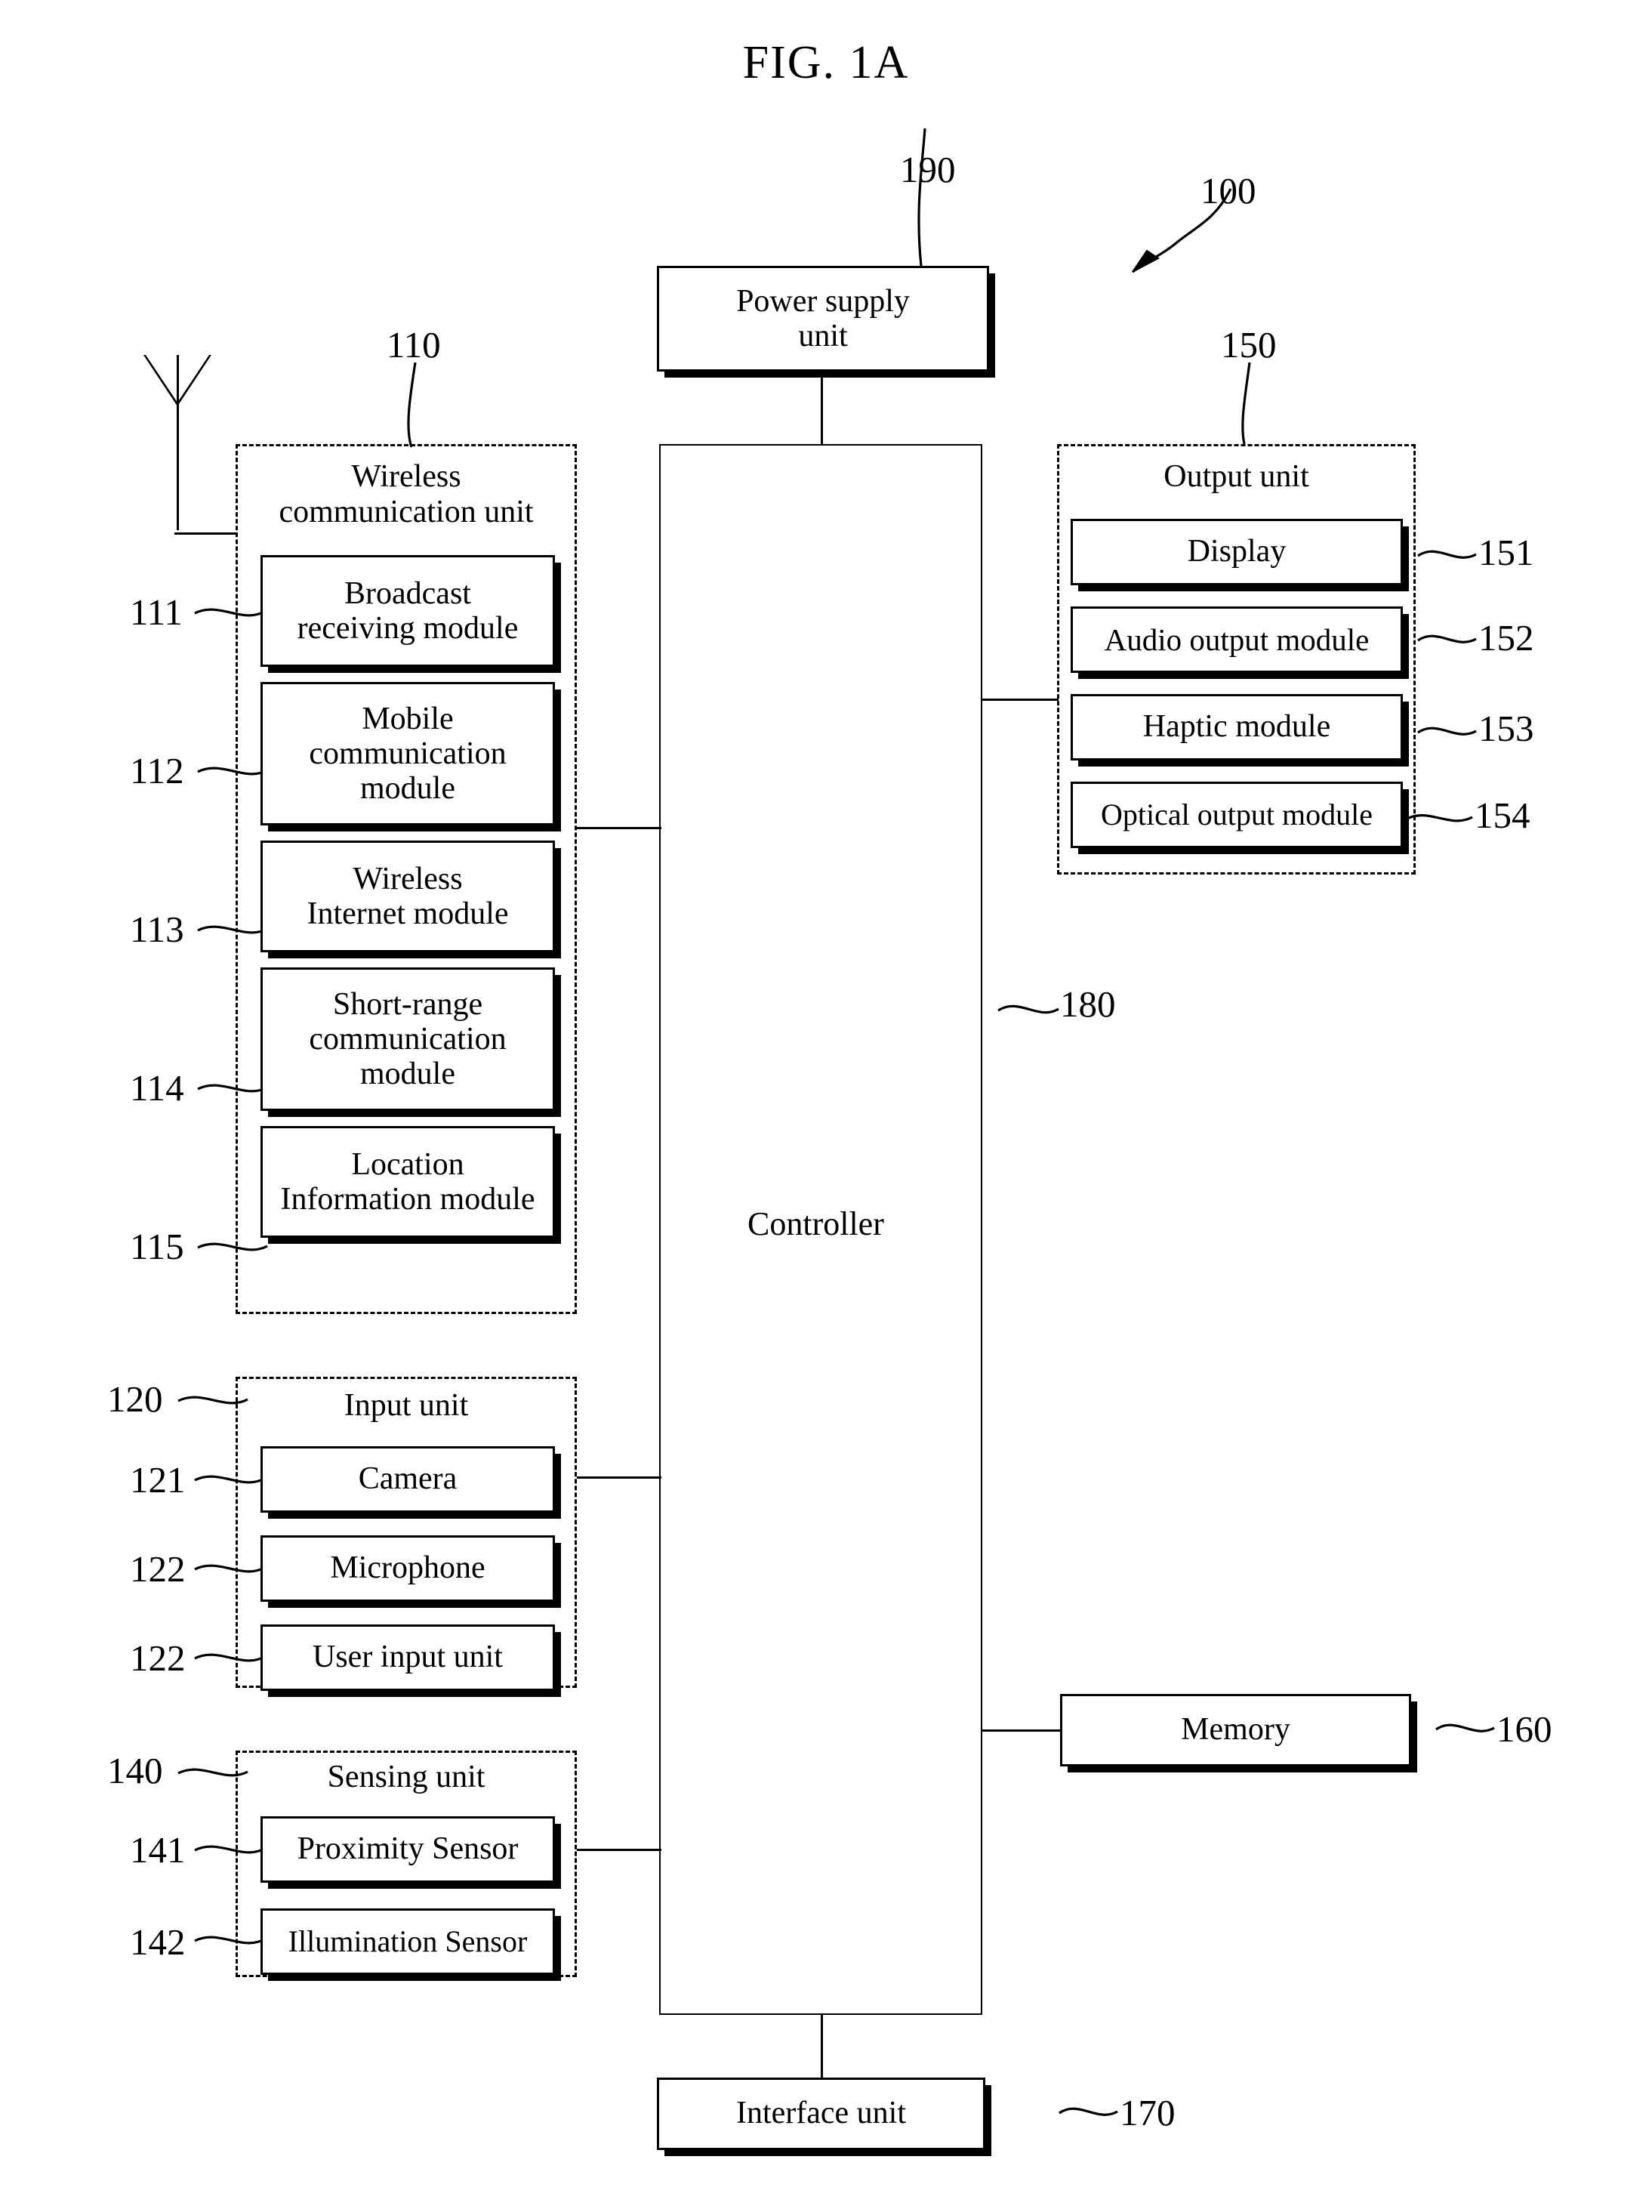 The image size is (1652, 2212). What do you see at coordinates (1503, 815) in the screenshot?
I see `ref-154: 154` at bounding box center [1503, 815].